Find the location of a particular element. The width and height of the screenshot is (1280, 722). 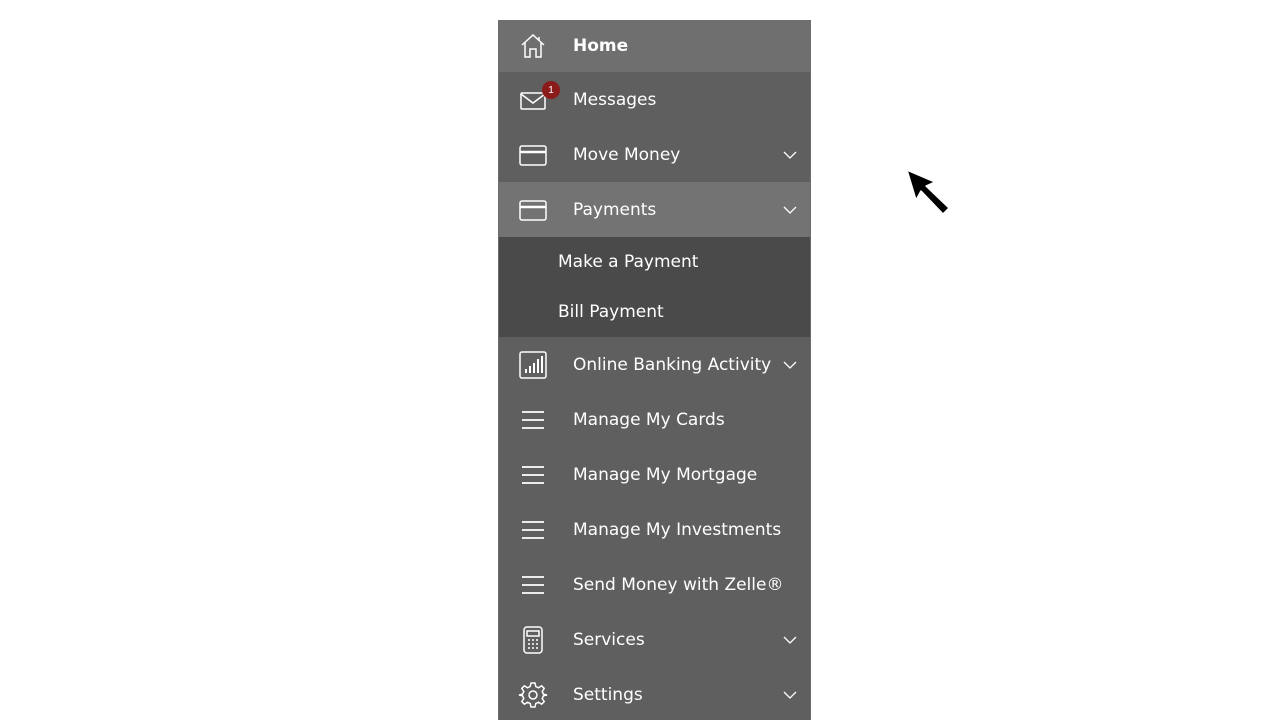

nav-item-settings: Settings is located at coordinates (654, 694).